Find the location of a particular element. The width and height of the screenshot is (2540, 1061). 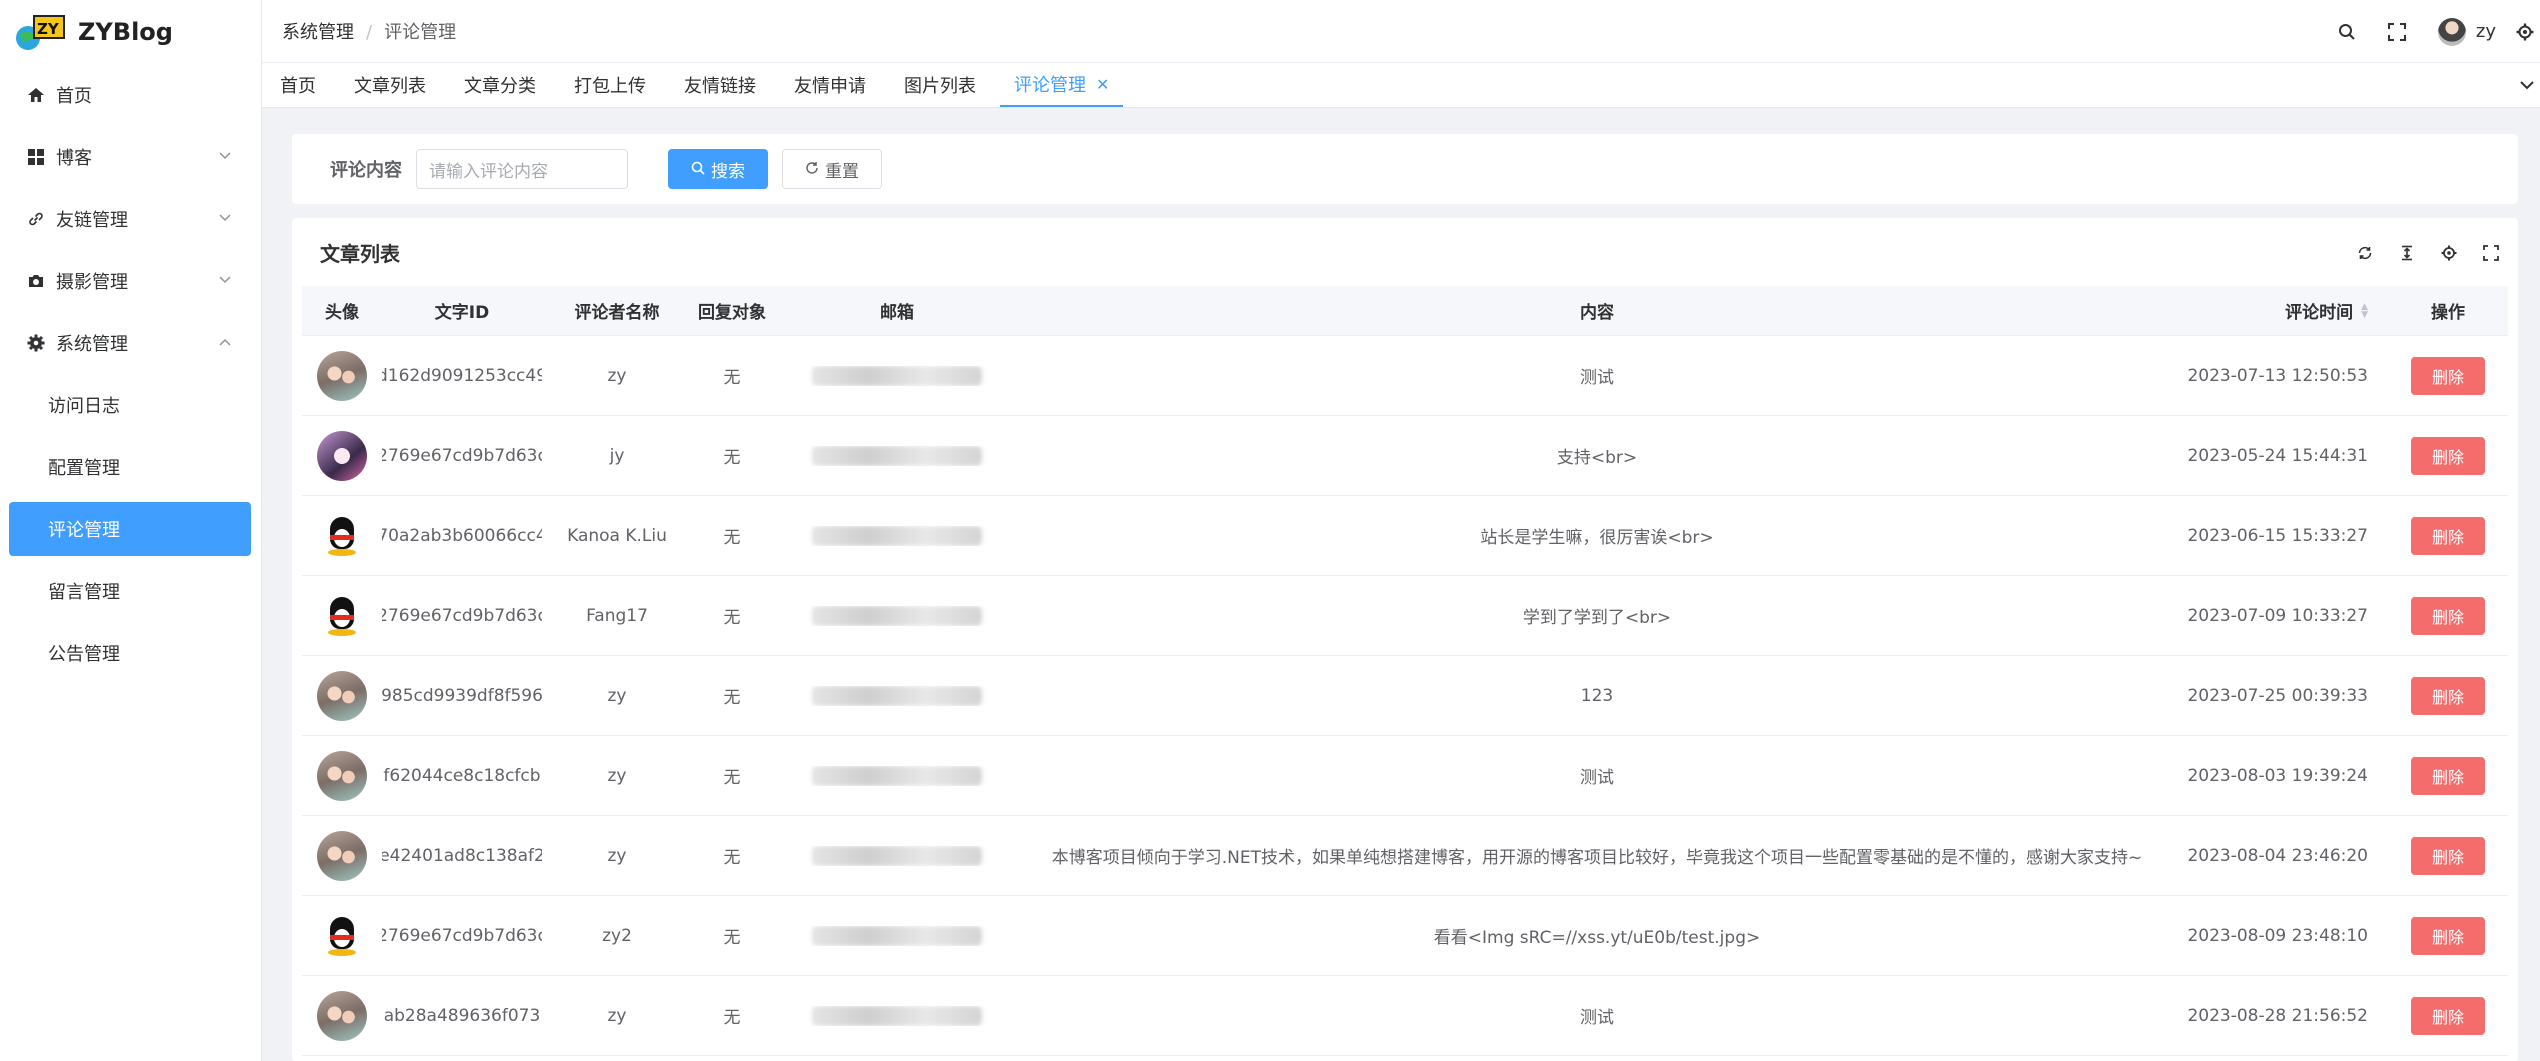

tab-comment-management: 评论管理 ✕ is located at coordinates (1062, 85).